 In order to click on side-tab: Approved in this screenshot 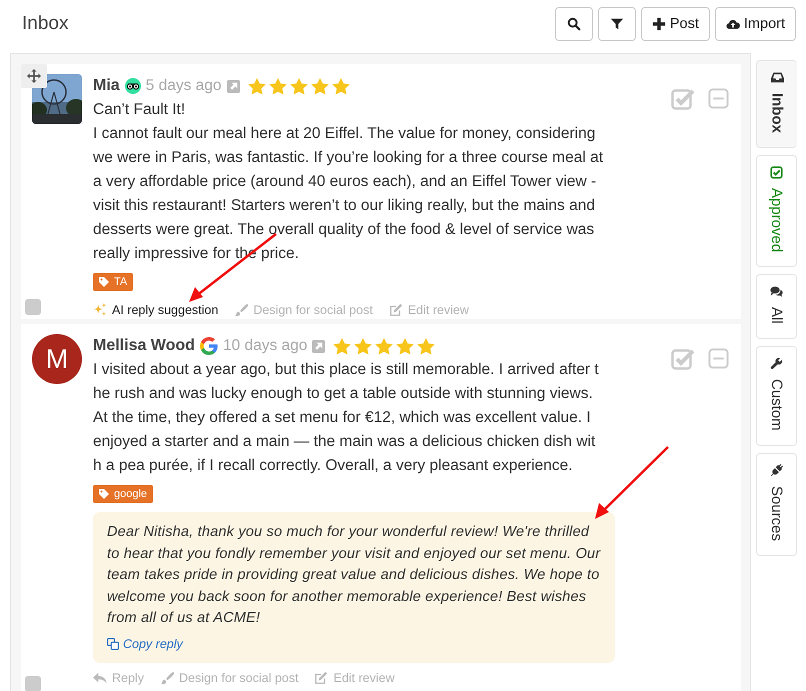, I will do `click(776, 211)`.